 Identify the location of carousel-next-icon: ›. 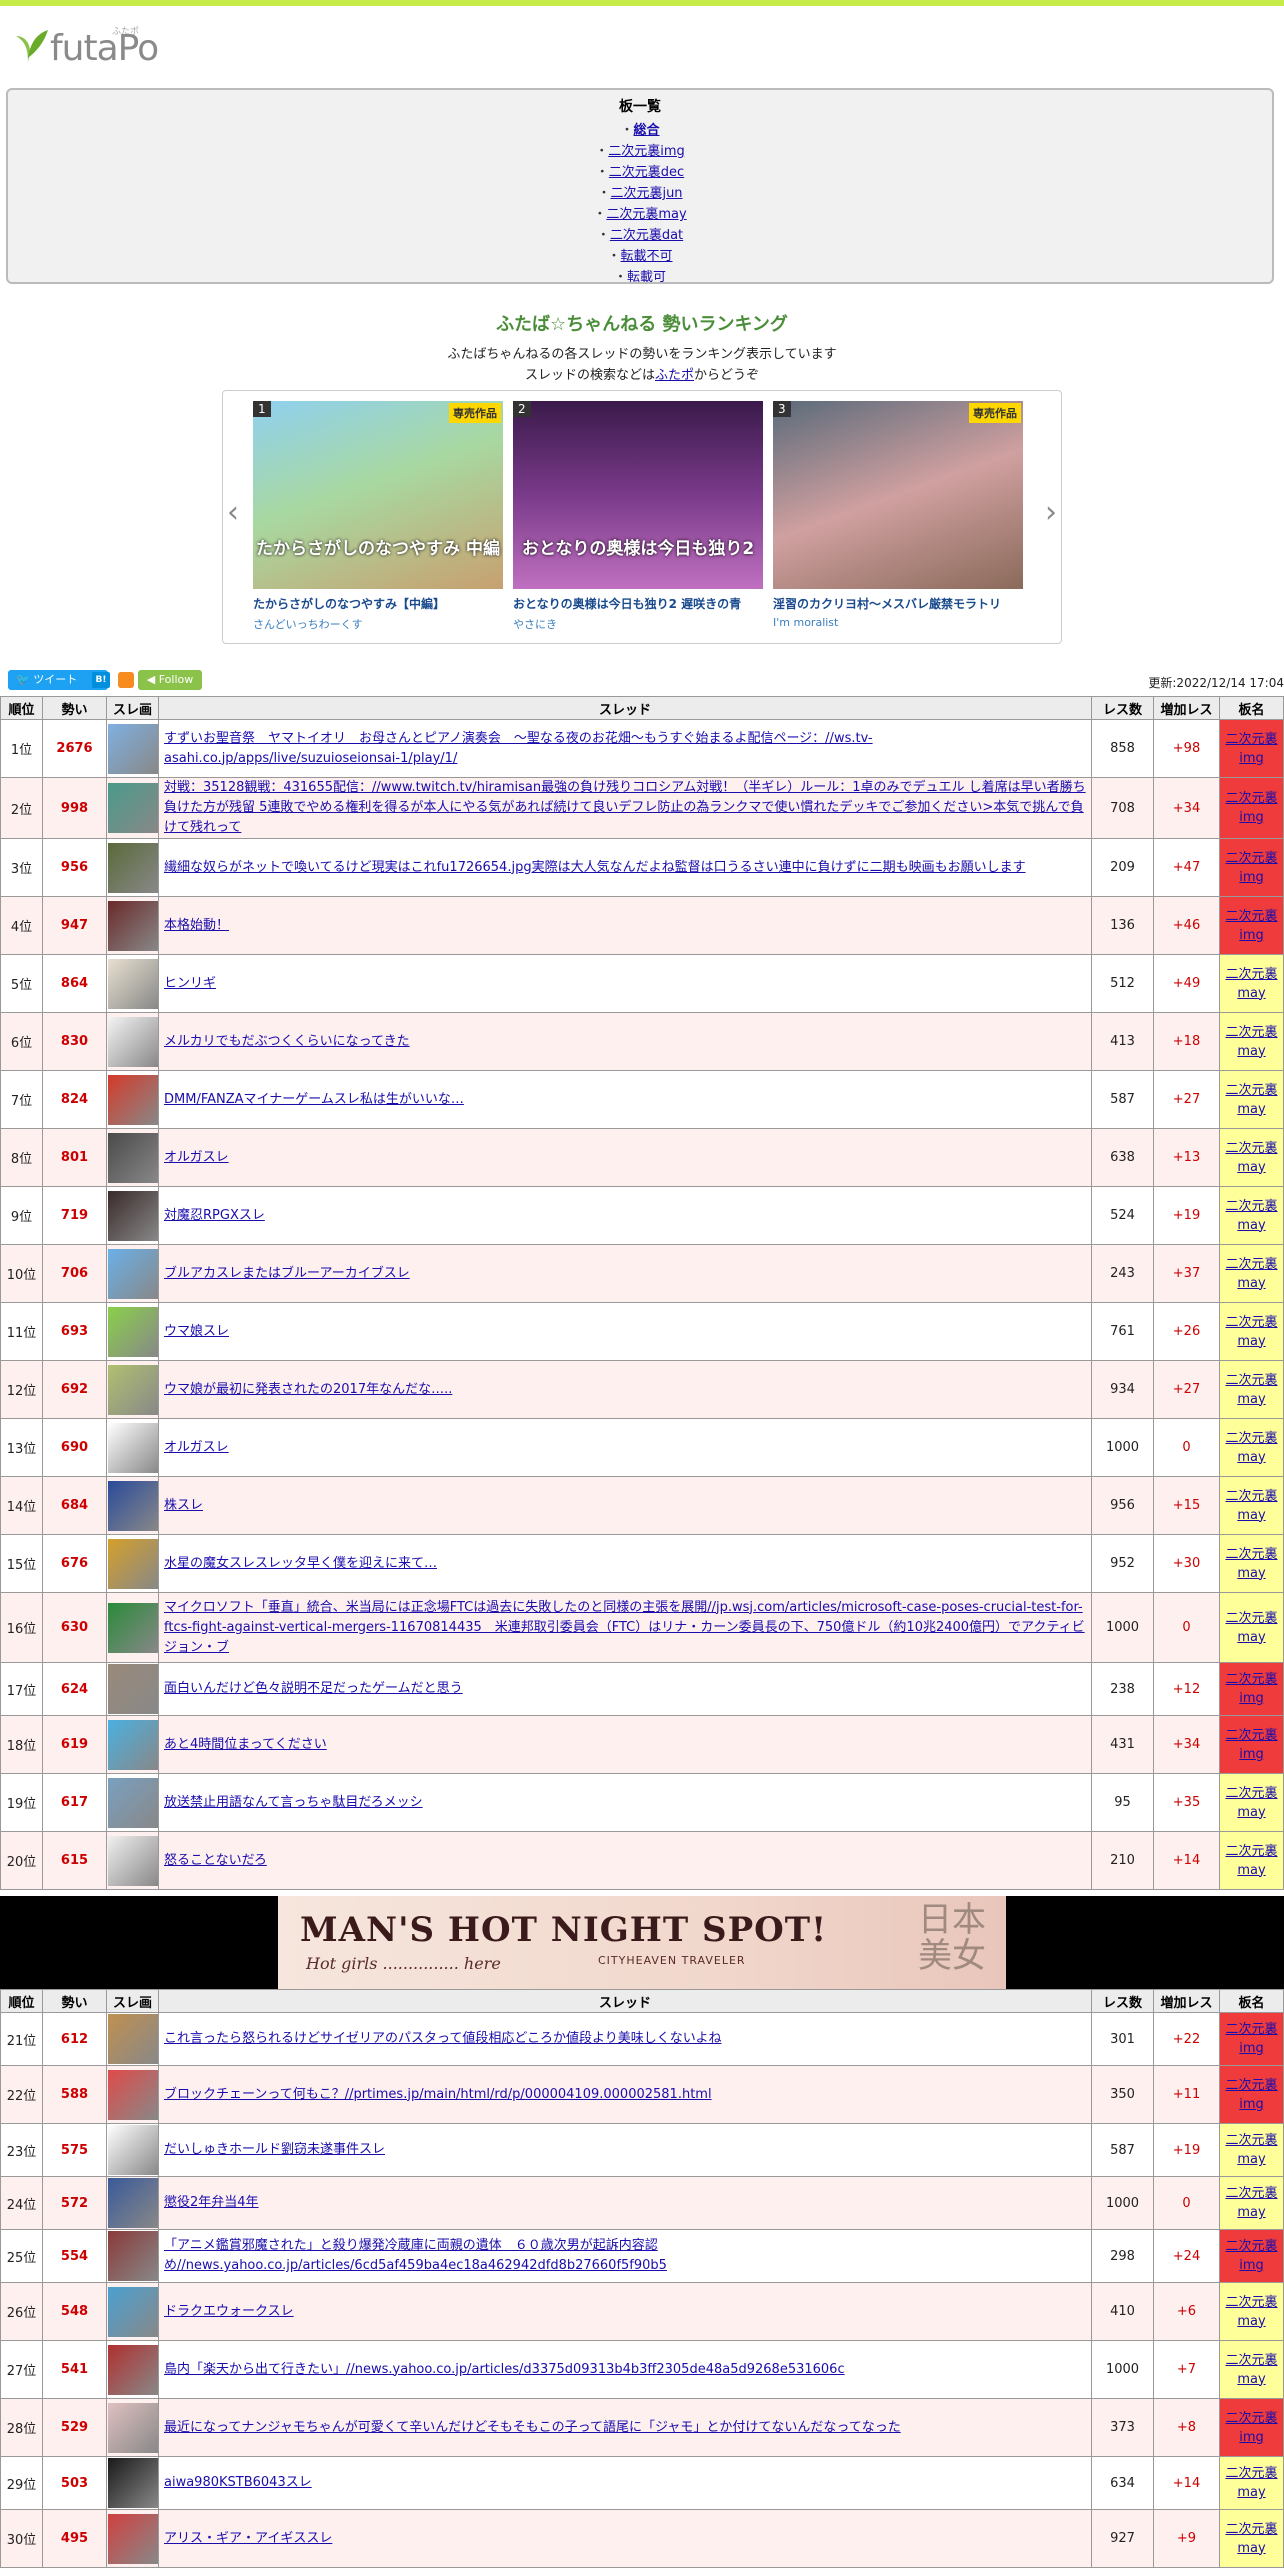
(1051, 512).